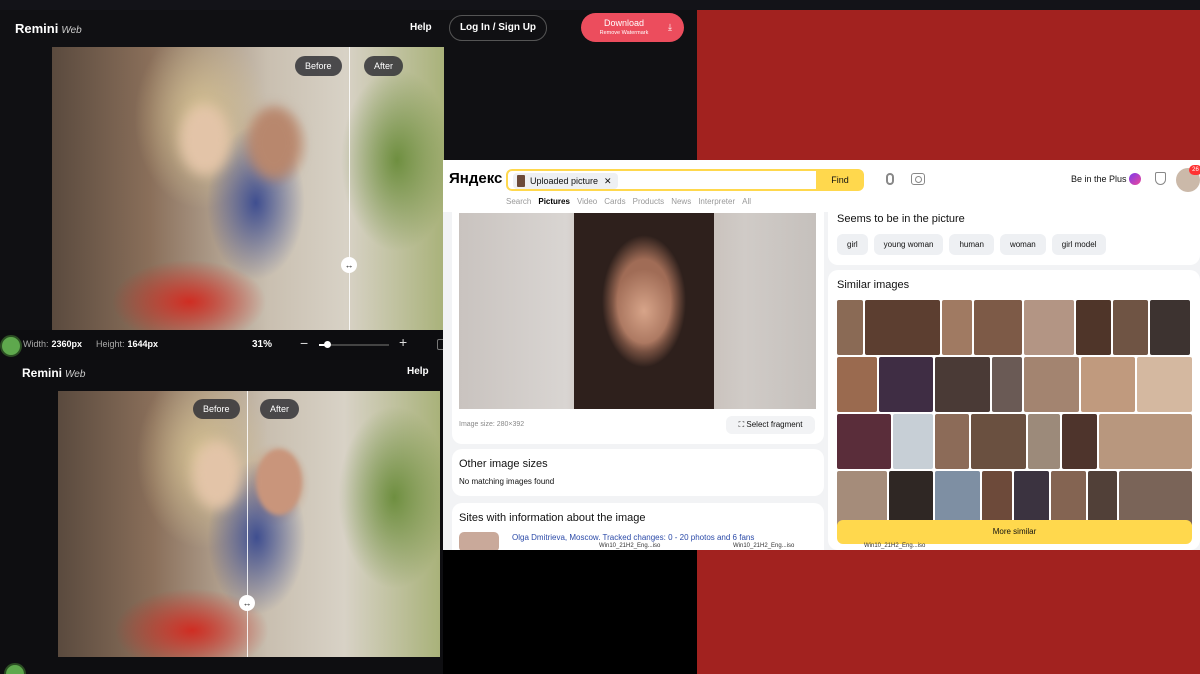  I want to click on tag-item: human, so click(971, 244).